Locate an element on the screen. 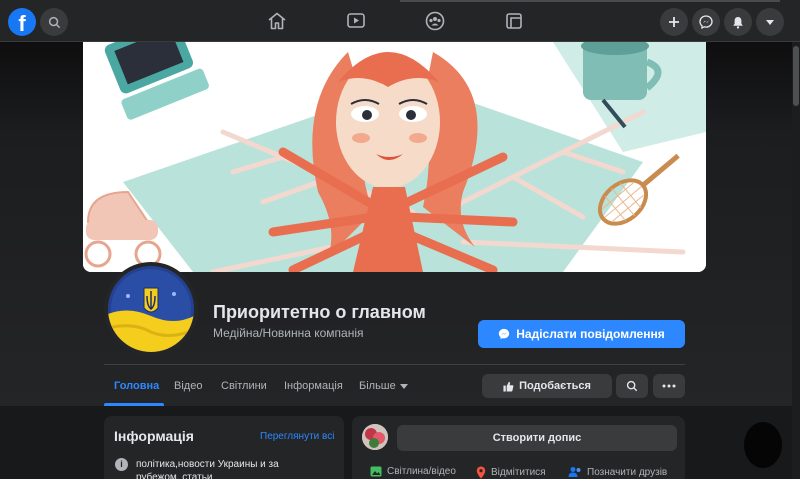 The height and width of the screenshot is (479, 800). tab-more-label: Більше is located at coordinates (377, 386).